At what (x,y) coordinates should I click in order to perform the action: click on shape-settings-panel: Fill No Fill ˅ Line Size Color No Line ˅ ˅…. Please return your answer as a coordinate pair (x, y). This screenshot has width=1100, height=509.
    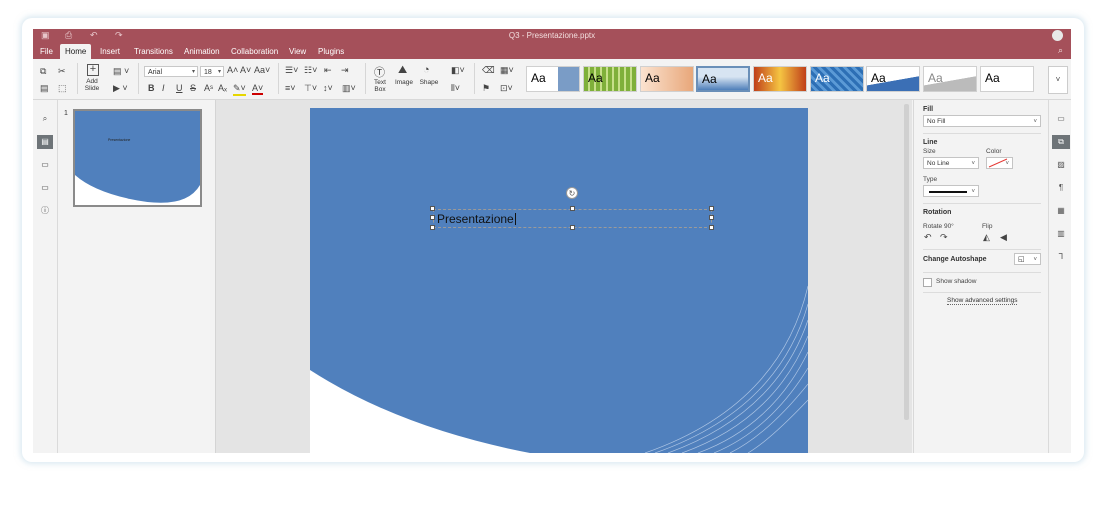
    Looking at the image, I should click on (980, 276).